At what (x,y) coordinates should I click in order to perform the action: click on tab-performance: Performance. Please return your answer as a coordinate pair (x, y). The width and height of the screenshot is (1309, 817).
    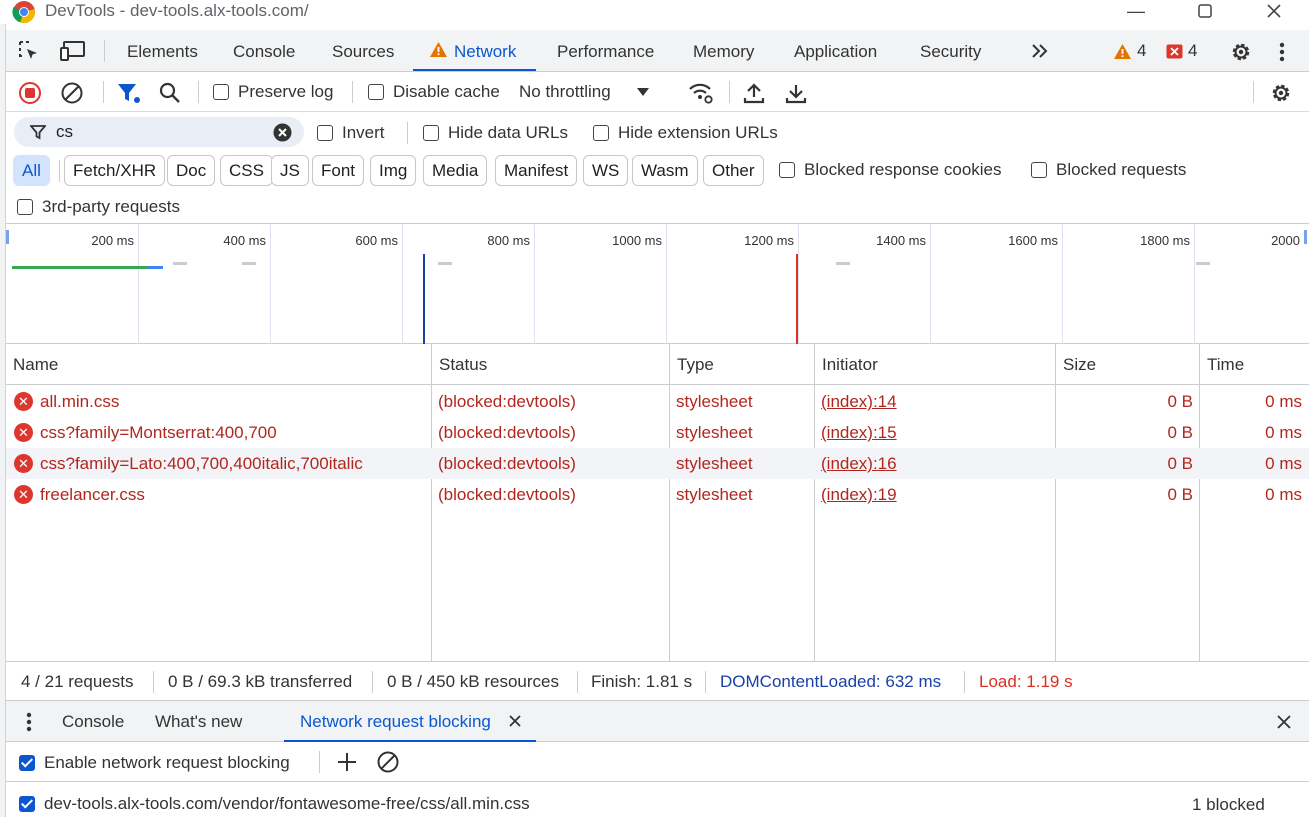
    Looking at the image, I should click on (605, 50).